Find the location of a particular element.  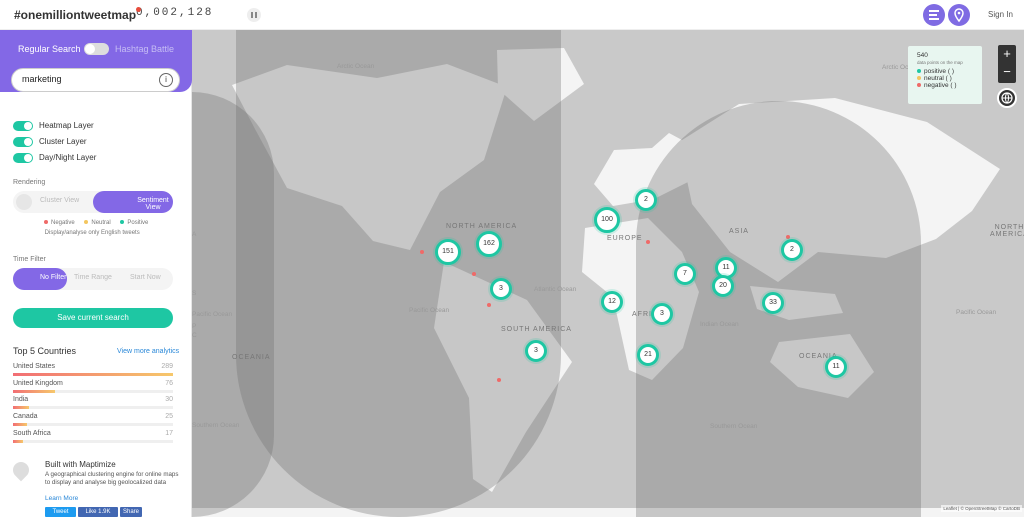

region-label: ASIA is located at coordinates (739, 231).